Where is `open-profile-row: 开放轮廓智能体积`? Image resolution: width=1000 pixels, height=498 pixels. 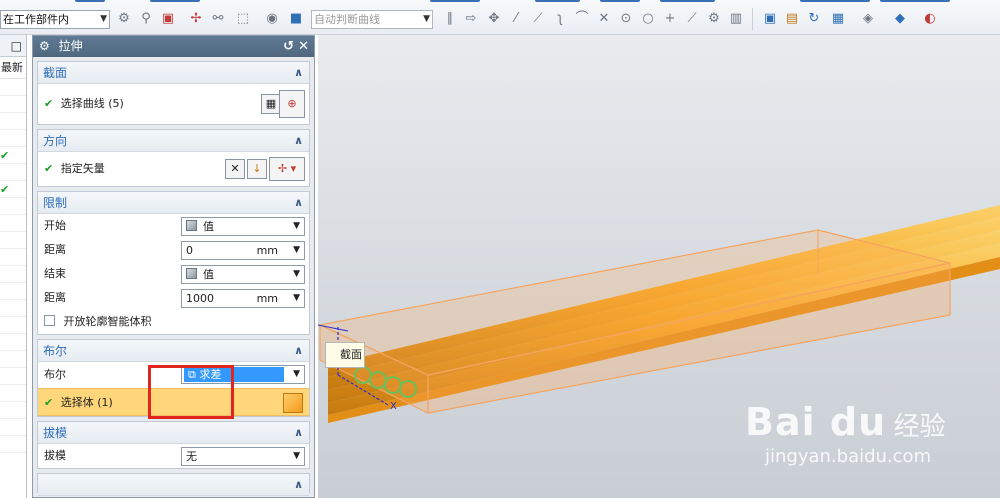 open-profile-row: 开放轮廓智能体积 is located at coordinates (173, 322).